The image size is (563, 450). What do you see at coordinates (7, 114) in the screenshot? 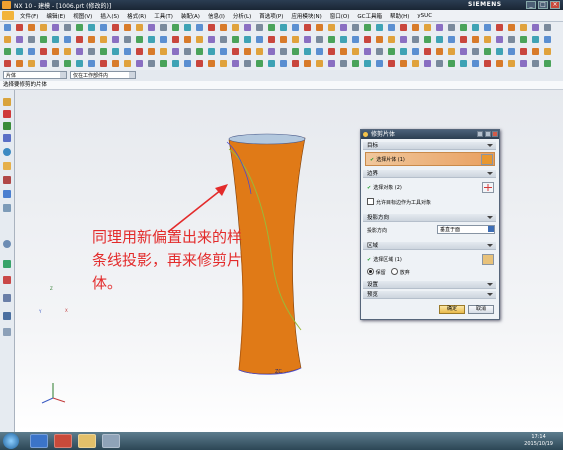
I see `assembly-navigator-icon` at bounding box center [7, 114].